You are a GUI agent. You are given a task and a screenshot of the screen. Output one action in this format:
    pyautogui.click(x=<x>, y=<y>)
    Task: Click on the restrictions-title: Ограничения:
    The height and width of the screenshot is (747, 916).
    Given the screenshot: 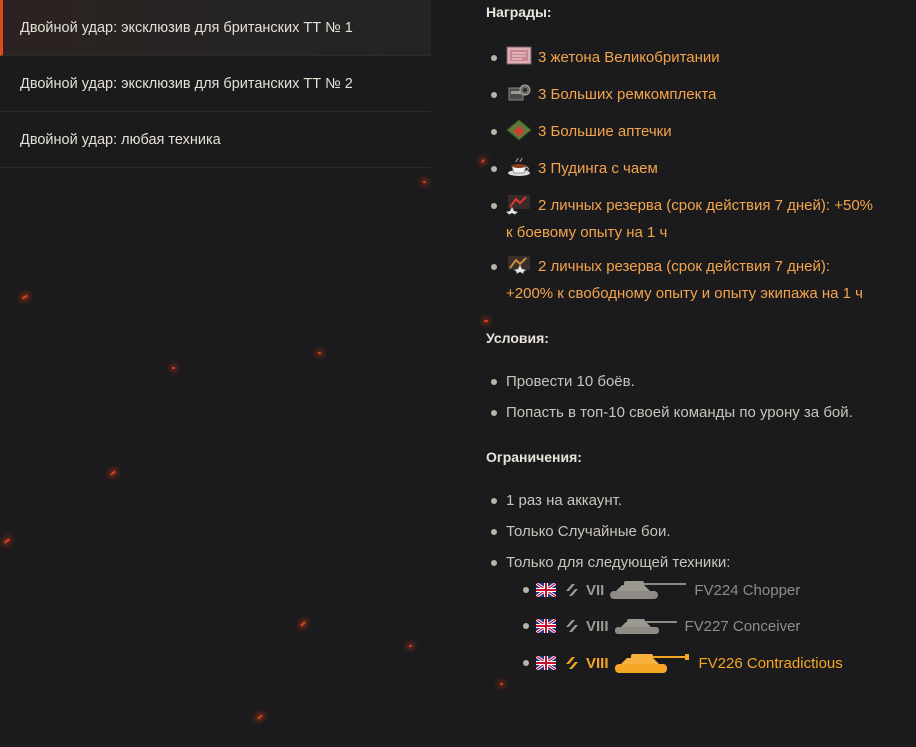 What is the action you would take?
    pyautogui.click(x=534, y=457)
    